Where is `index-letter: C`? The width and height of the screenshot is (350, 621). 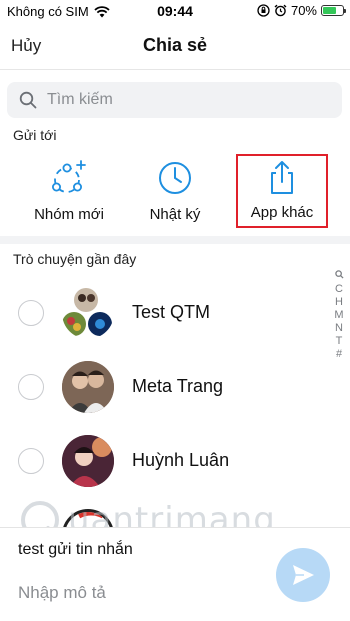
index-letter: C is located at coordinates (339, 289).